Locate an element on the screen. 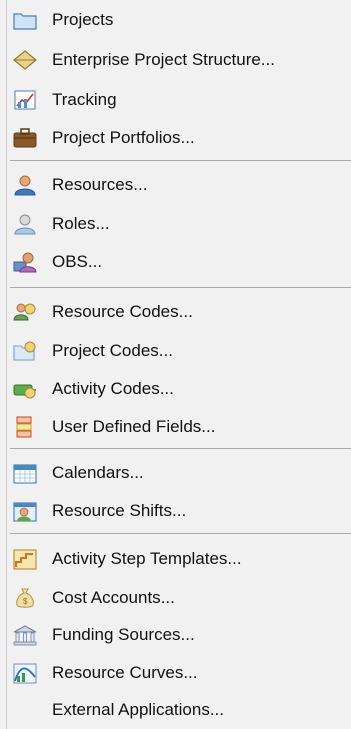 The image size is (351, 729). briefcase-icon is located at coordinates (25, 138).